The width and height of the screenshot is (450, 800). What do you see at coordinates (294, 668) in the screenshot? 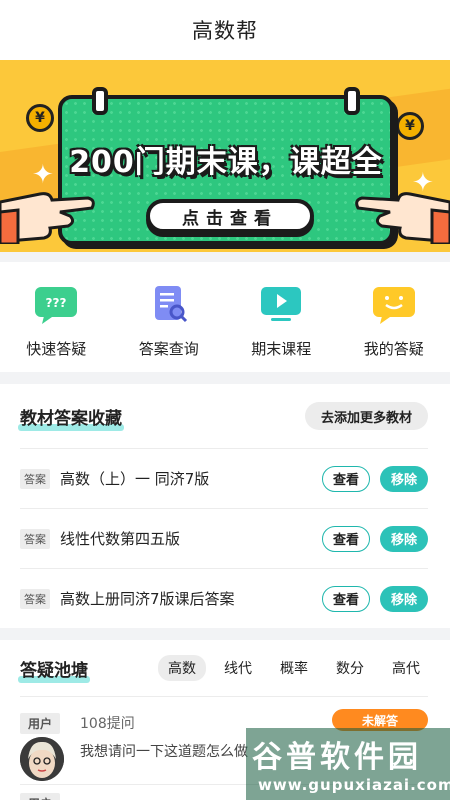
I see `tab-gailv: 概率` at bounding box center [294, 668].